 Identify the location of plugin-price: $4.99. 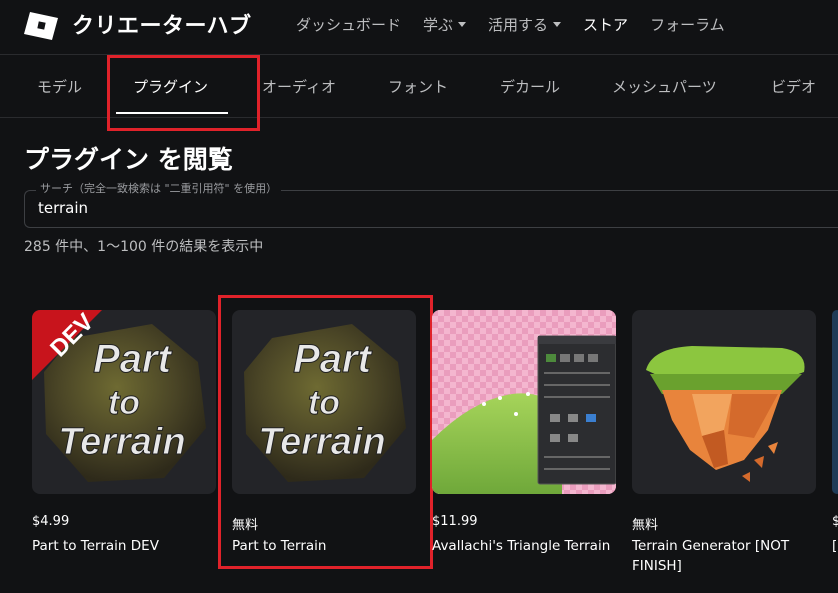
(51, 521).